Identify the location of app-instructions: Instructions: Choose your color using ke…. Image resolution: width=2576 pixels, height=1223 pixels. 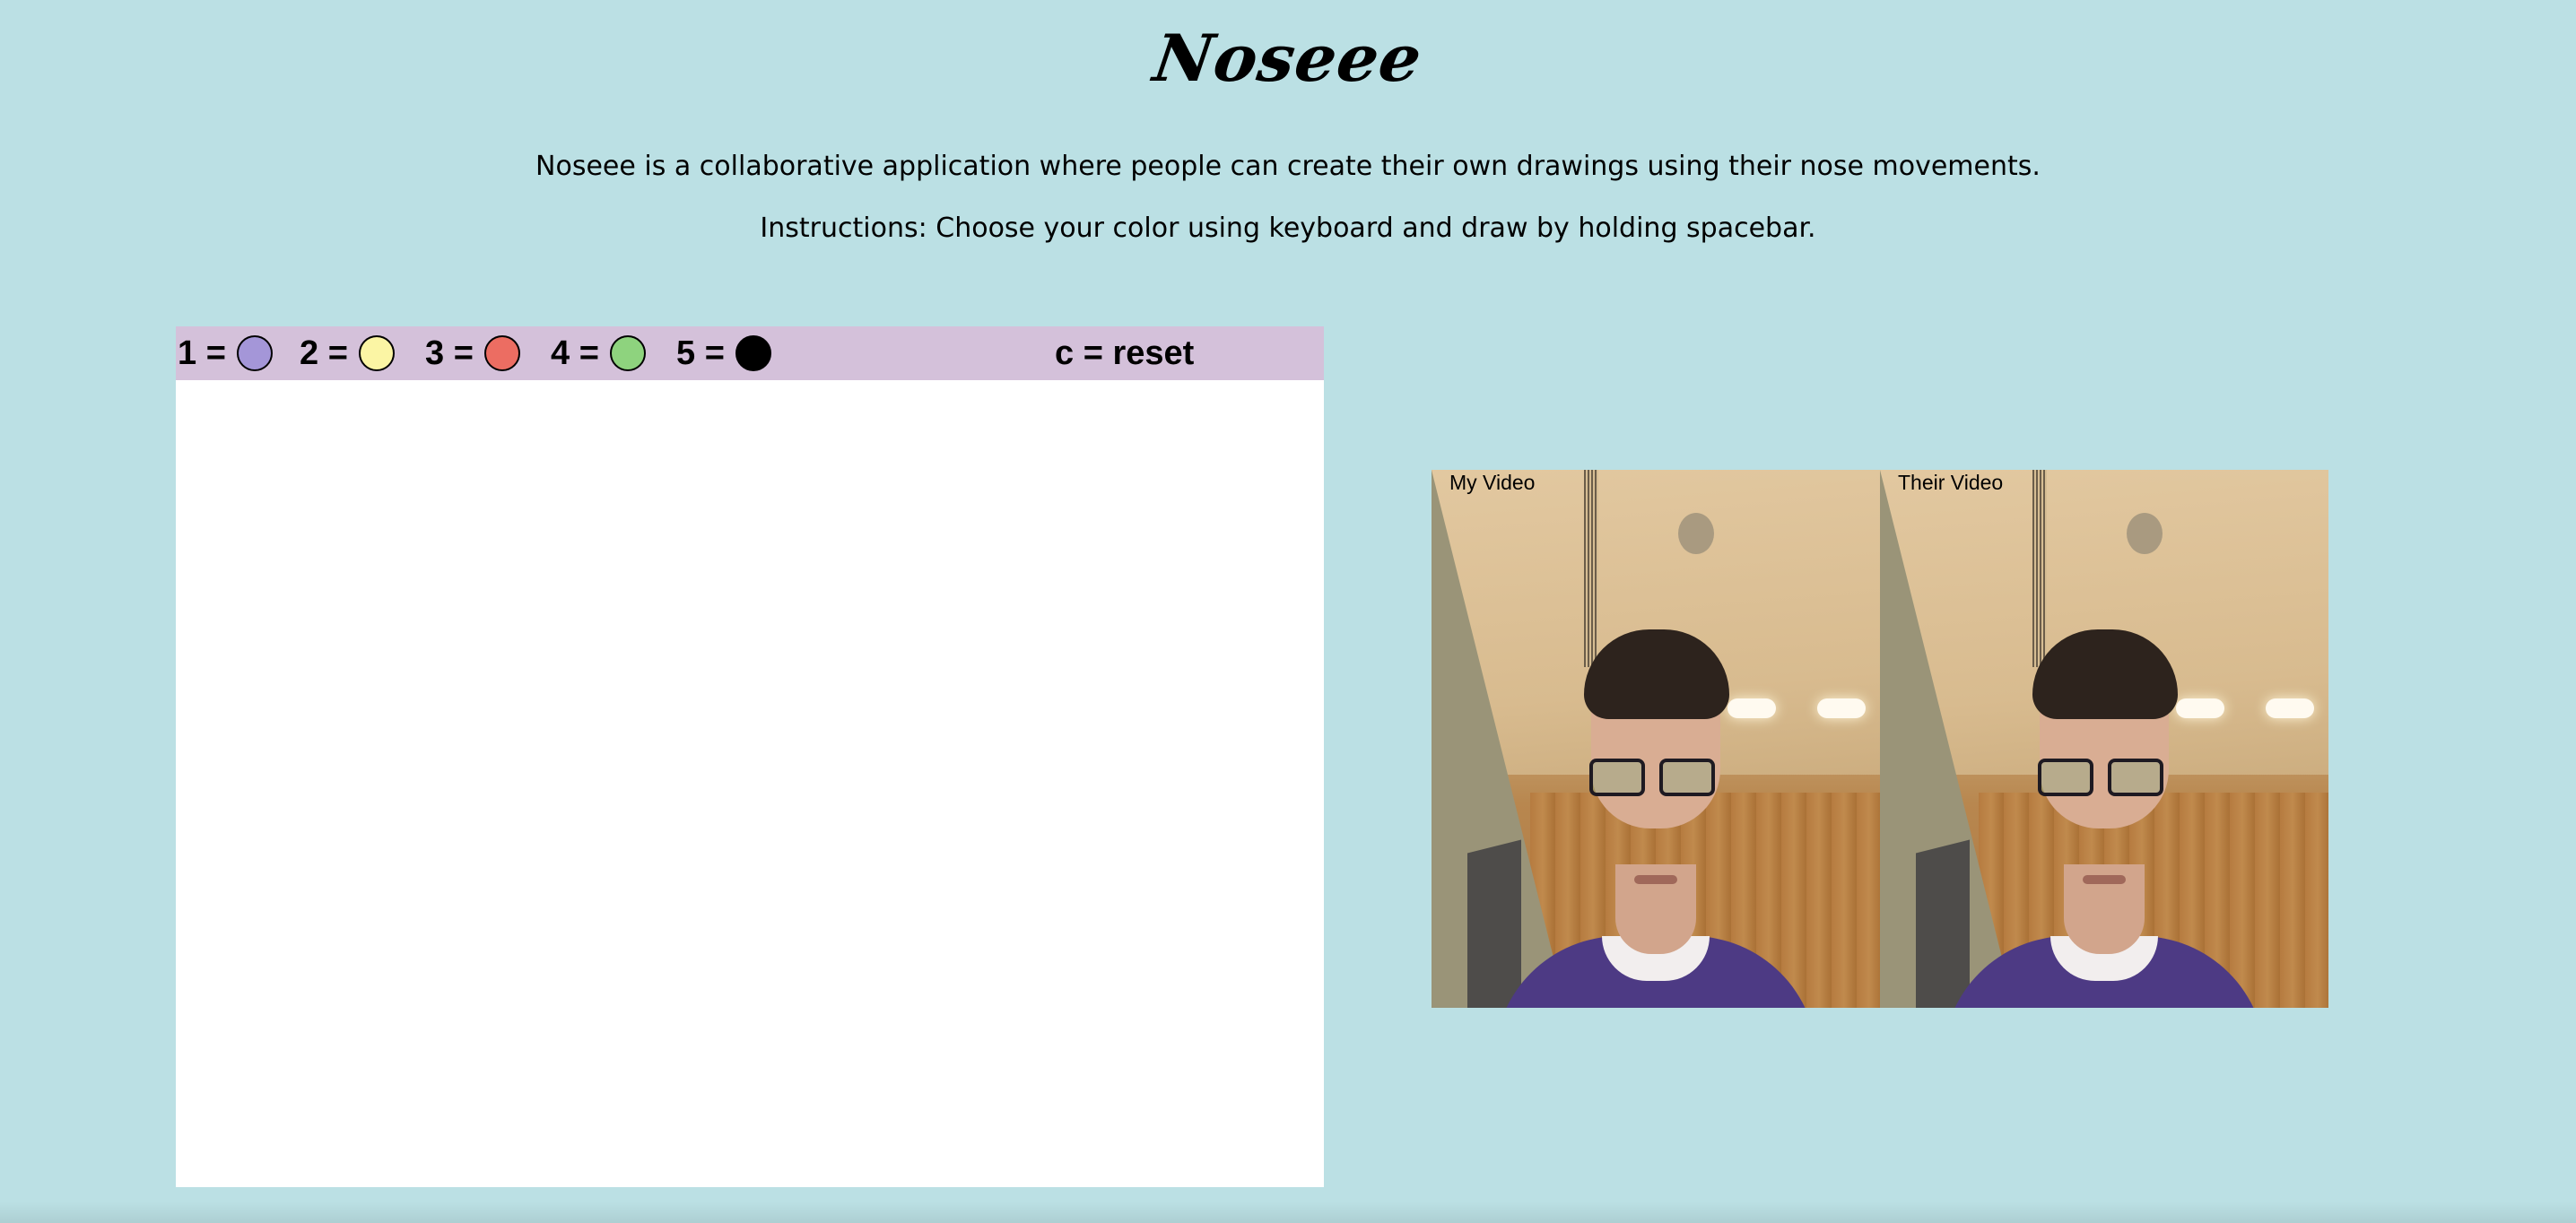
(1288, 228).